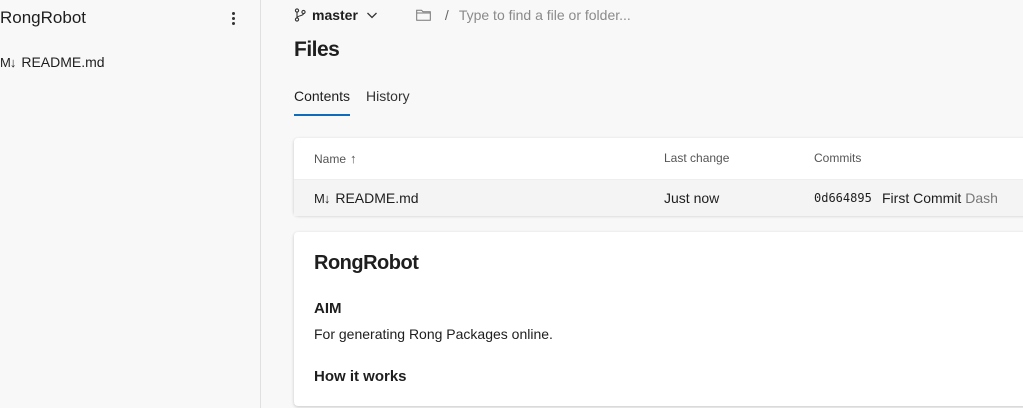 The width and height of the screenshot is (1023, 408). What do you see at coordinates (940, 198) in the screenshot?
I see `commit-message: First Commit Dash` at bounding box center [940, 198].